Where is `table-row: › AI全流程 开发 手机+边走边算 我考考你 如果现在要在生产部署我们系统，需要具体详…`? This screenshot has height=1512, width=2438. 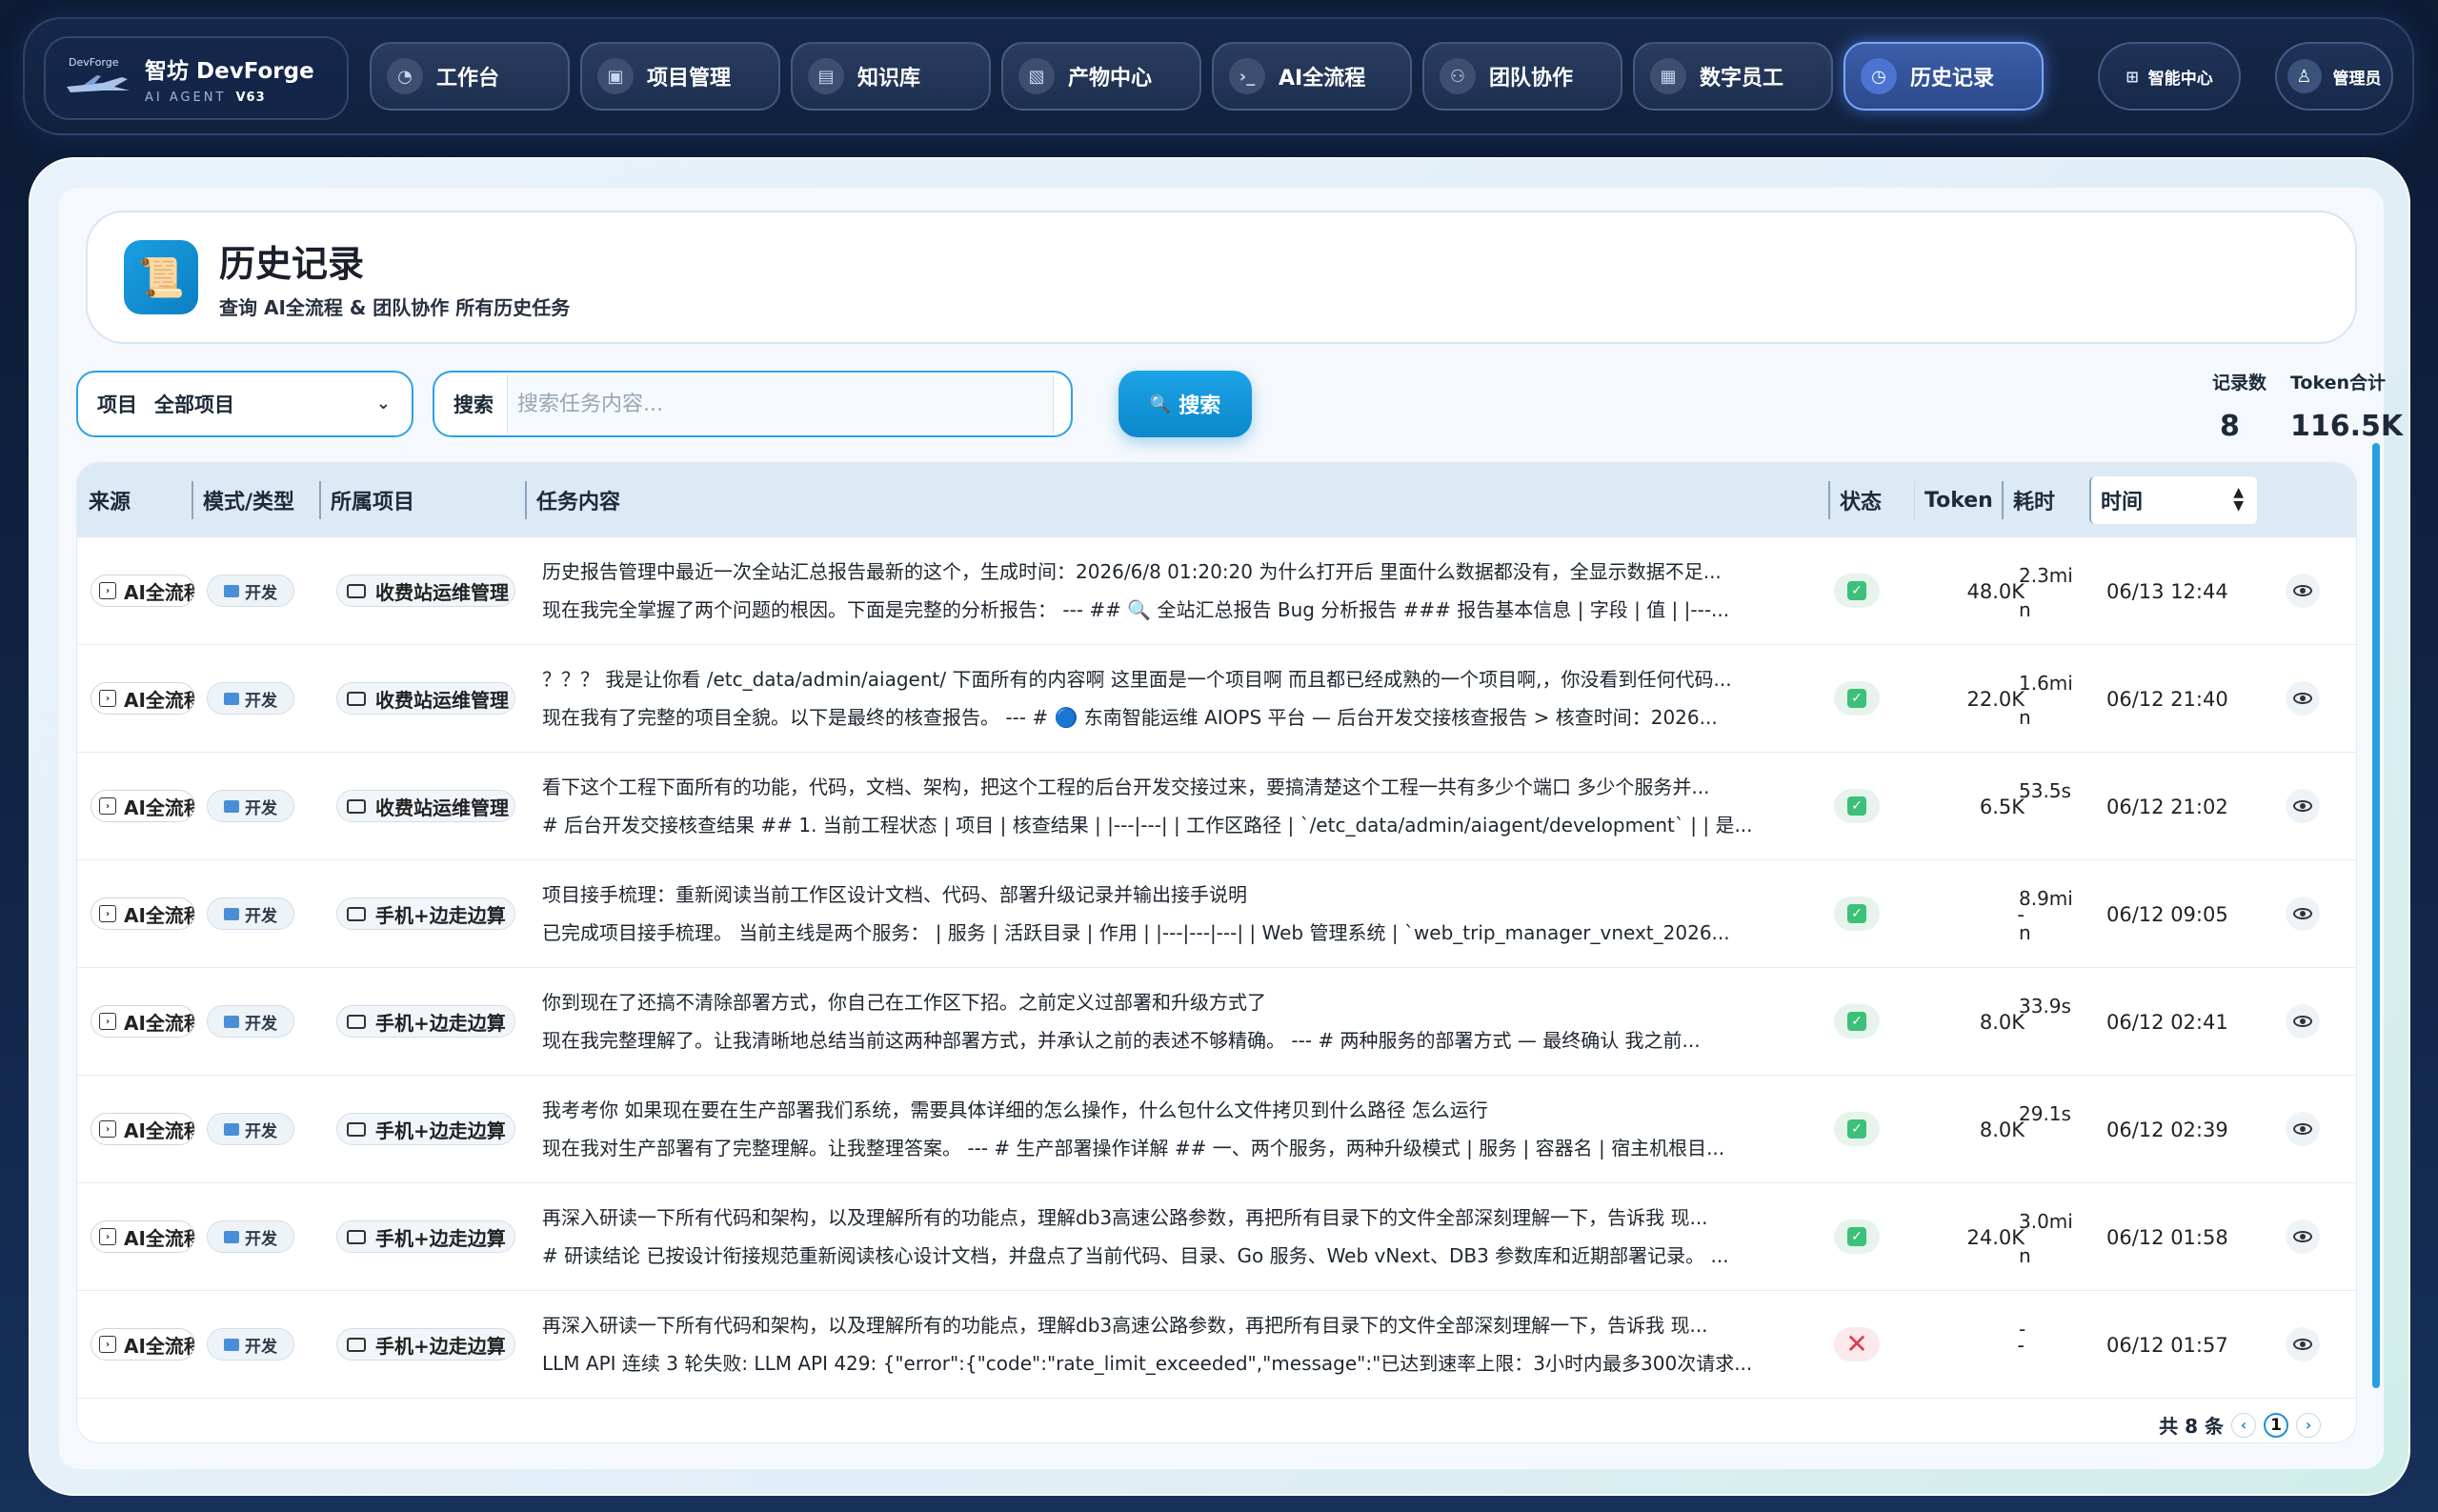
table-row: › AI全流程 开发 手机+边走边算 我考考你 如果现在要在生产部署我们系统，需要具体详… is located at coordinates (1216, 1129).